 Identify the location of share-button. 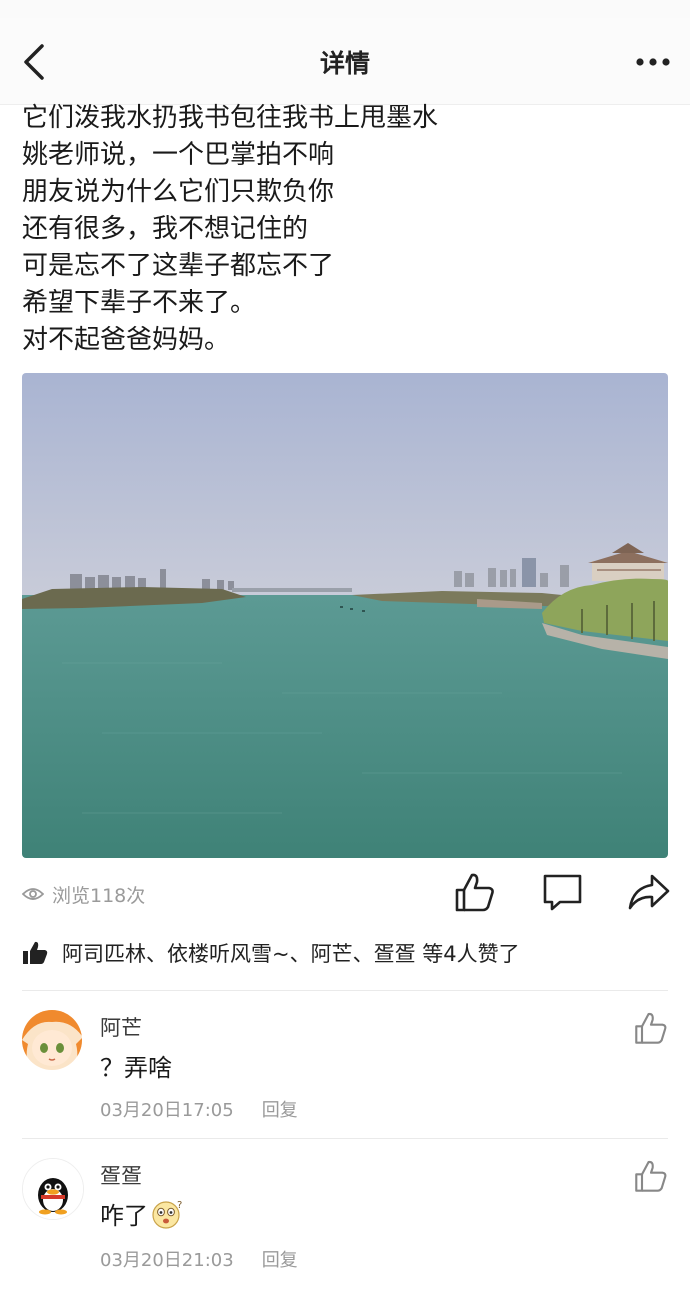
(649, 892).